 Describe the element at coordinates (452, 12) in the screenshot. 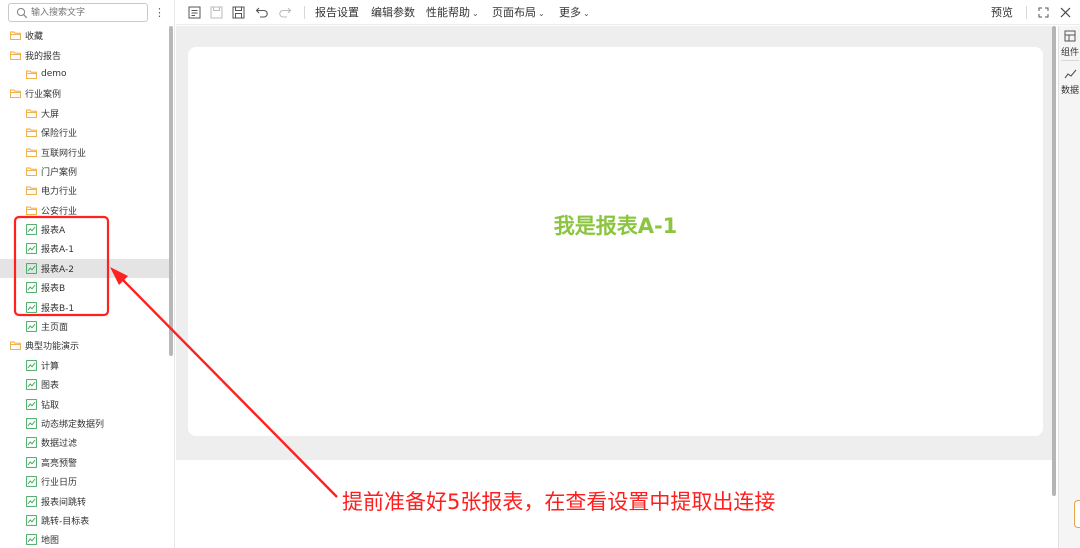

I see `menu-performance-help: 性能帮助 ⌄` at that location.